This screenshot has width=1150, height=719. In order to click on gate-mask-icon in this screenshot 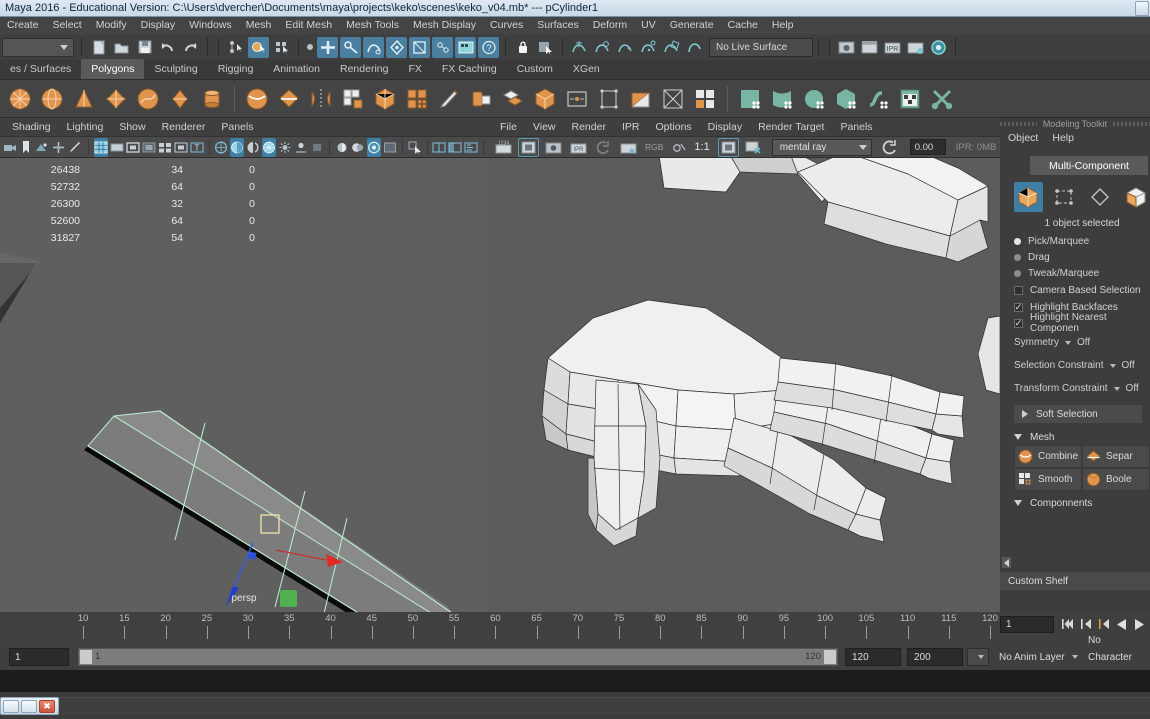, I will do `click(149, 147)`.